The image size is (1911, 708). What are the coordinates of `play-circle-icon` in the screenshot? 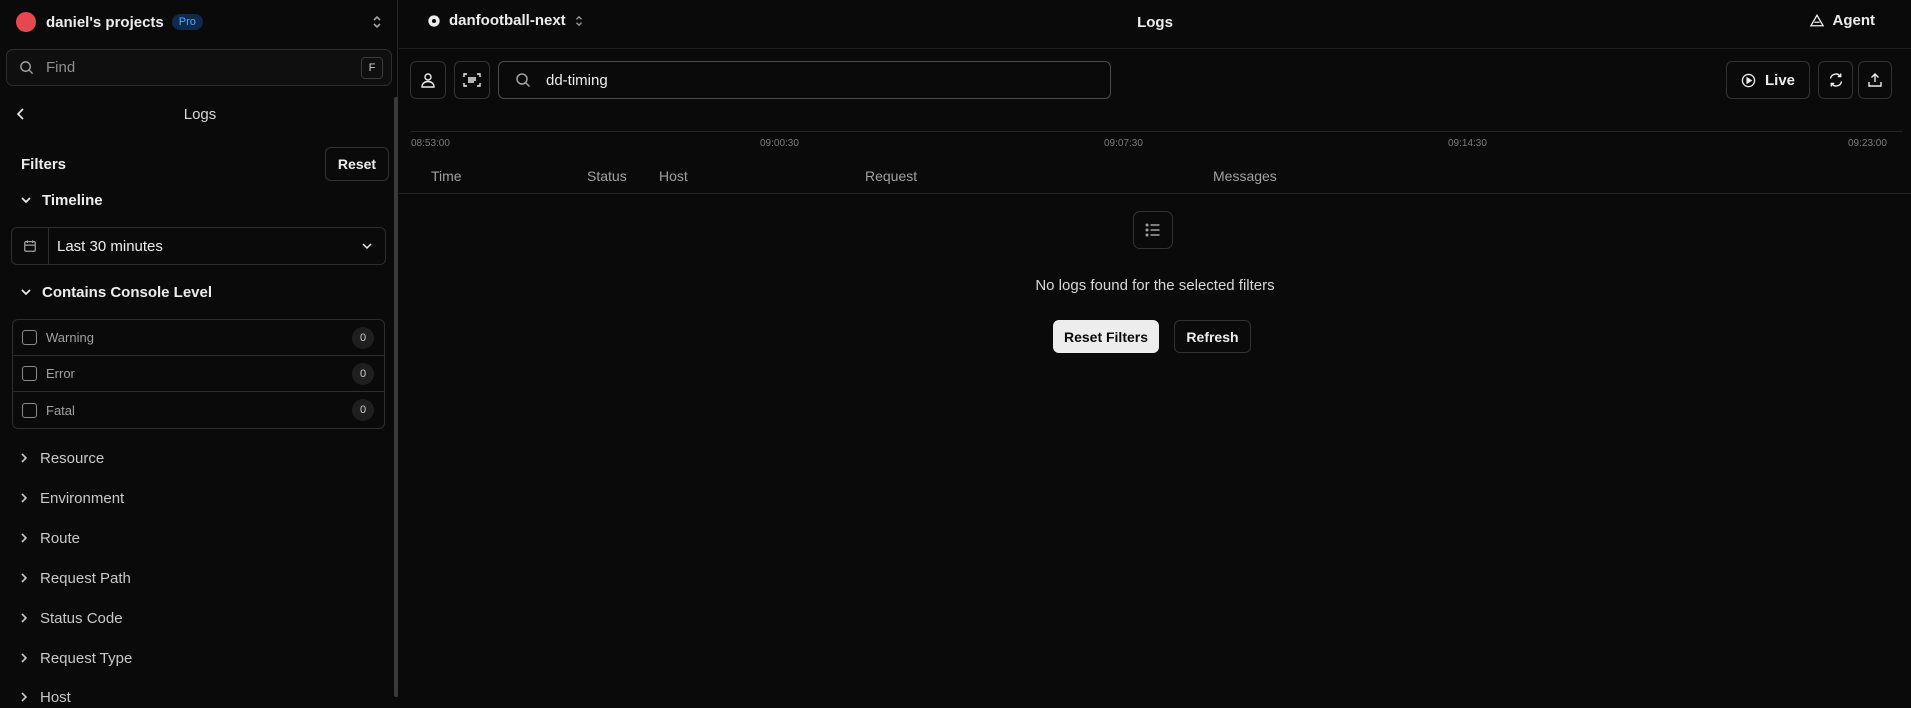 It's located at (1748, 80).